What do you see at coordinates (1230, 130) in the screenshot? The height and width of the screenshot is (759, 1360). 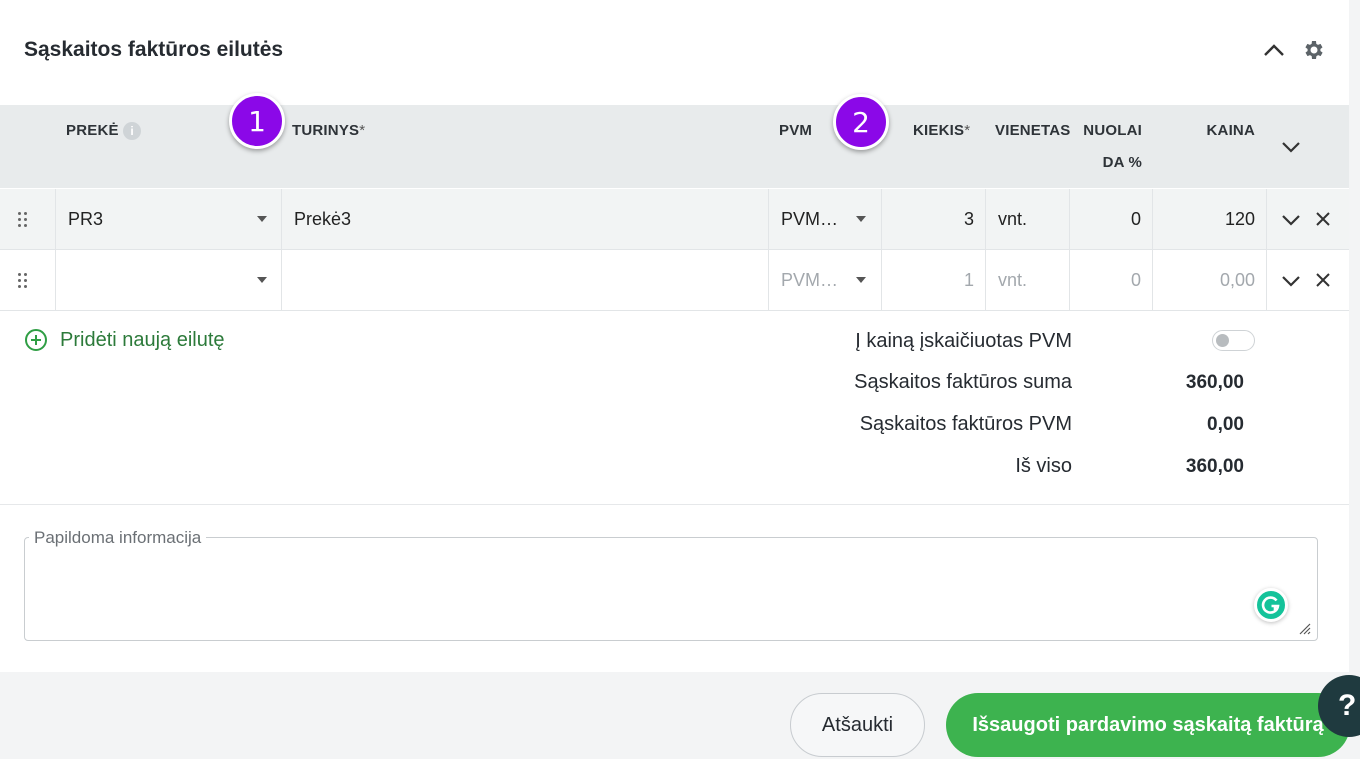 I see `column-header-kaina: KAINA` at bounding box center [1230, 130].